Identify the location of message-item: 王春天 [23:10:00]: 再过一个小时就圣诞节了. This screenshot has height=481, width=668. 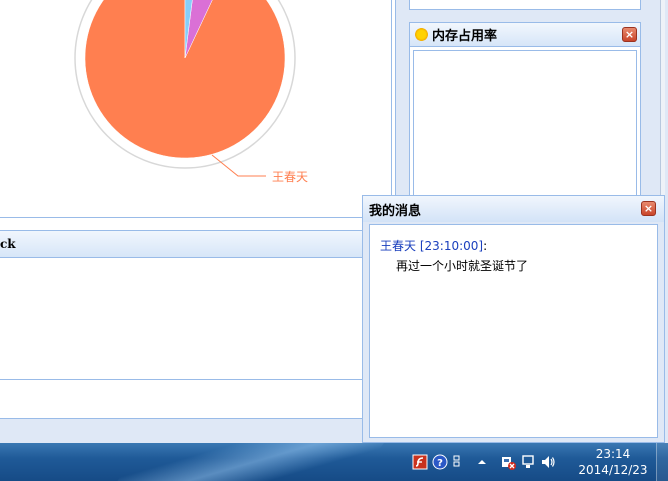
(513, 256).